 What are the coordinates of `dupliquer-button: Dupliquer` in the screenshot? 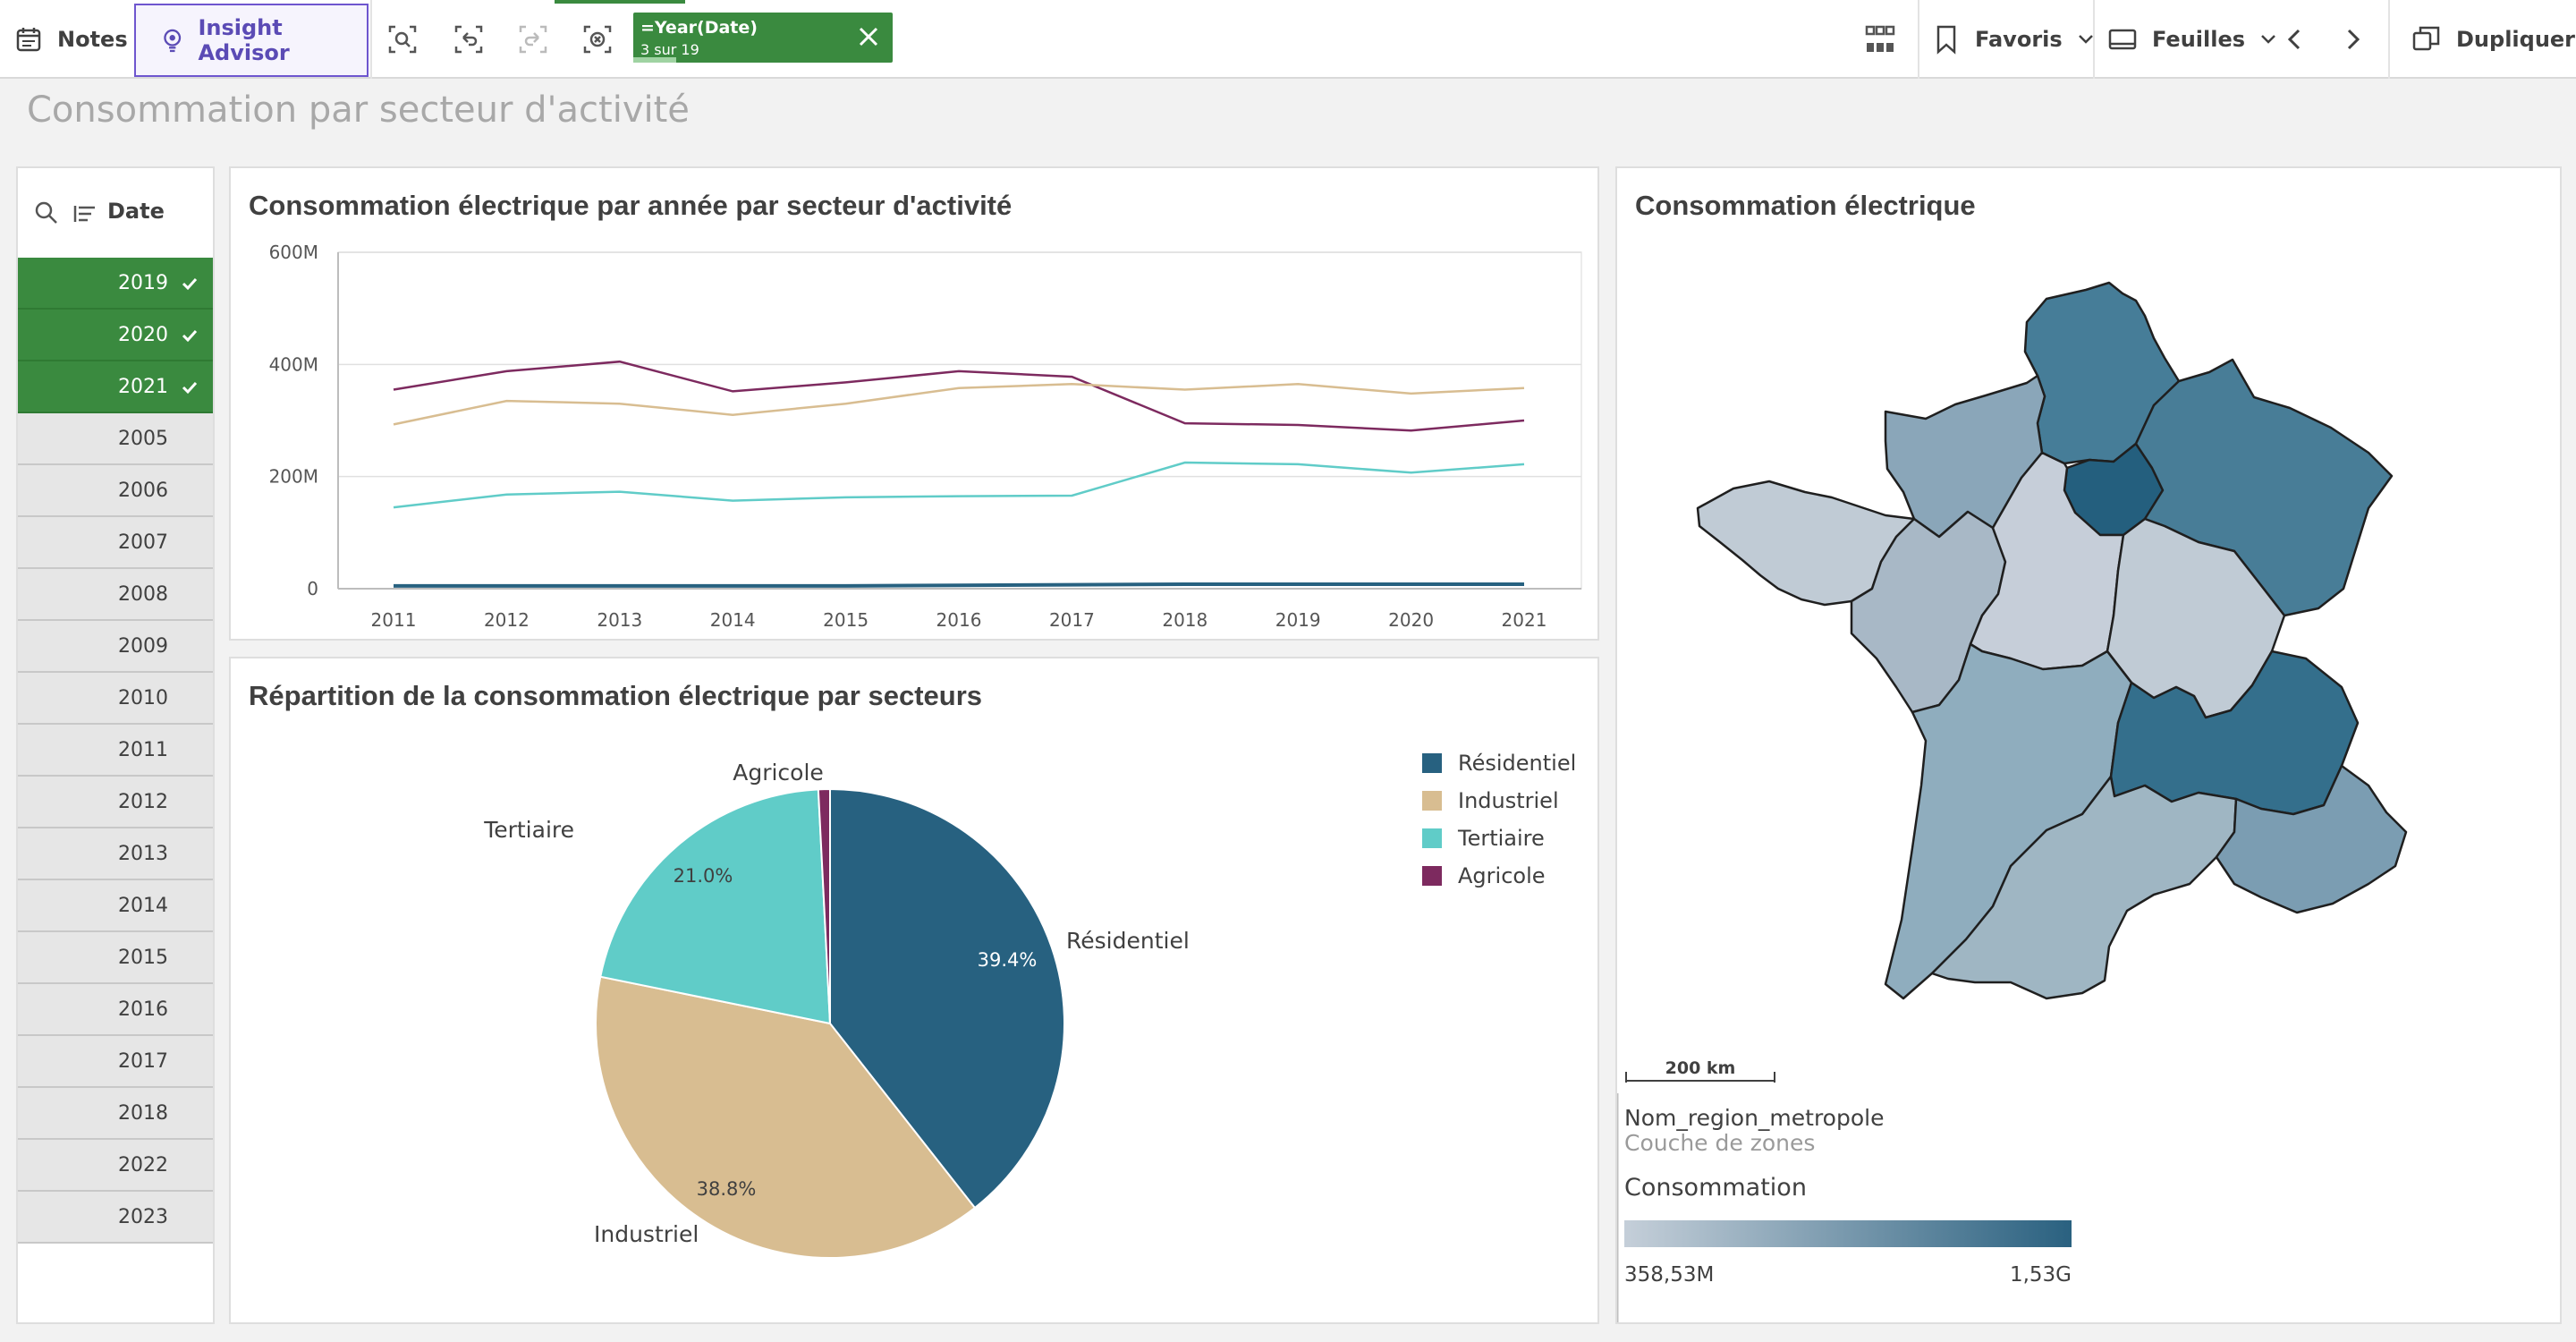 It's located at (2493, 39).